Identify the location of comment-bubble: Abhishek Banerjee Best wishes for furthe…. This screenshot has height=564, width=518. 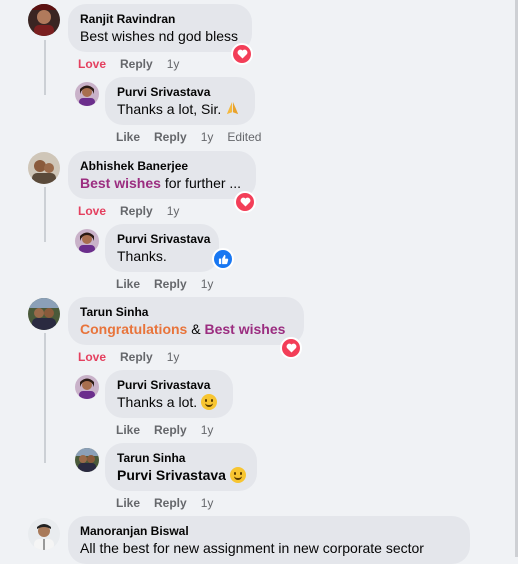
(162, 175).